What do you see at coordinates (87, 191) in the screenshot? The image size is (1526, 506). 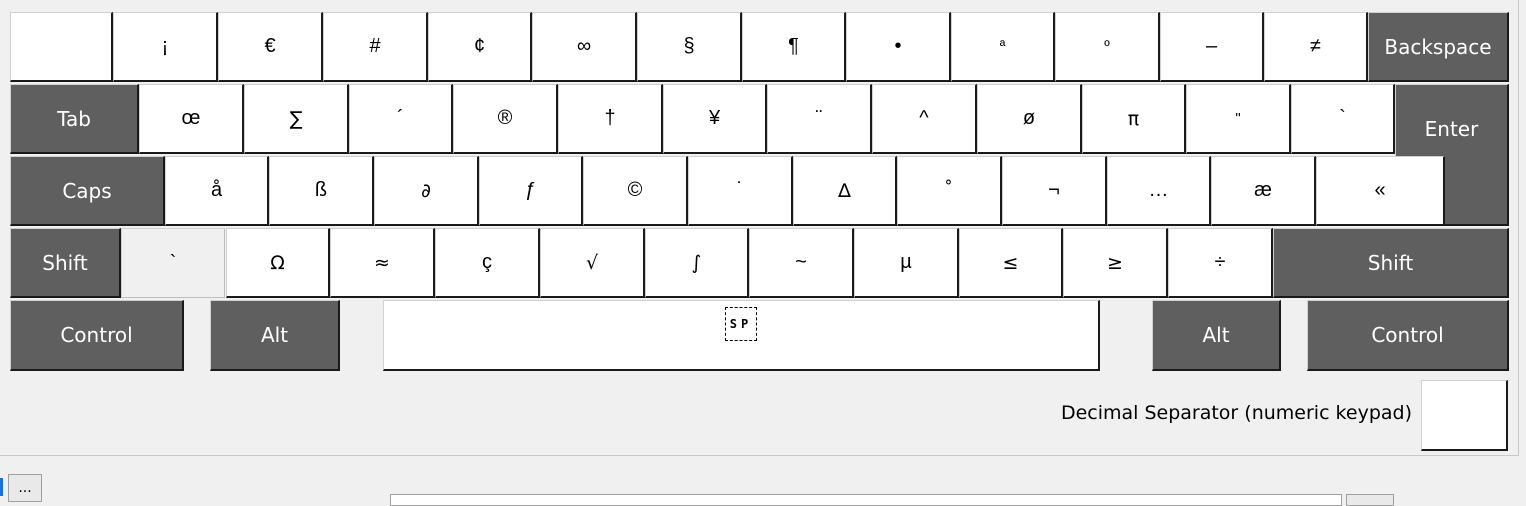 I see `caps-lock-key: Caps` at bounding box center [87, 191].